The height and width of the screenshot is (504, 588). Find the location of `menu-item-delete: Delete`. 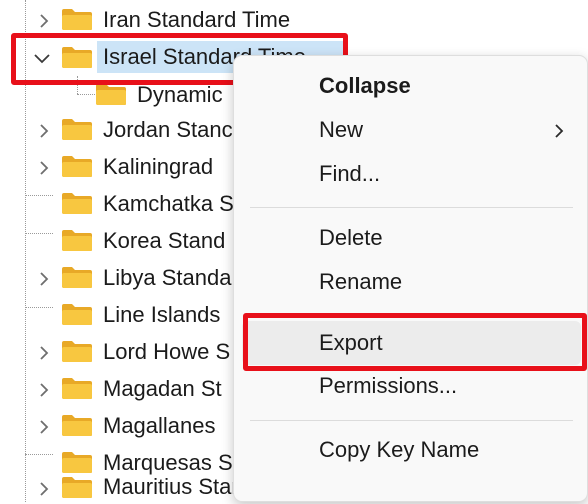

menu-item-delete: Delete is located at coordinates (411, 238).